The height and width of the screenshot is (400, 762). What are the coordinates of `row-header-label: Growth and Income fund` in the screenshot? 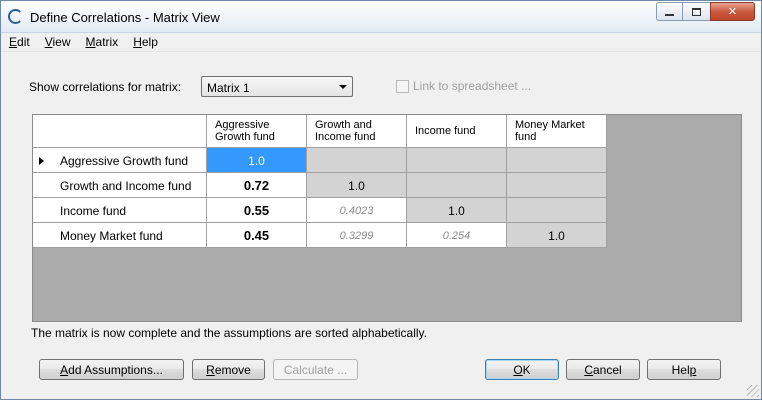 It's located at (126, 186).